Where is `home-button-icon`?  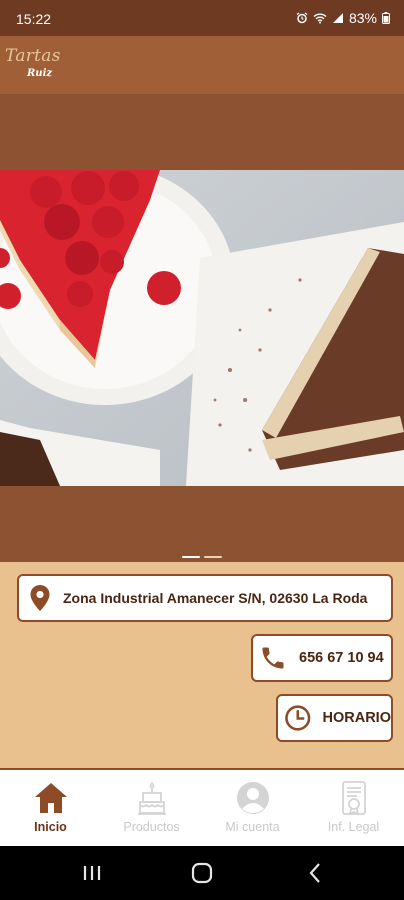 home-button-icon is located at coordinates (202, 873).